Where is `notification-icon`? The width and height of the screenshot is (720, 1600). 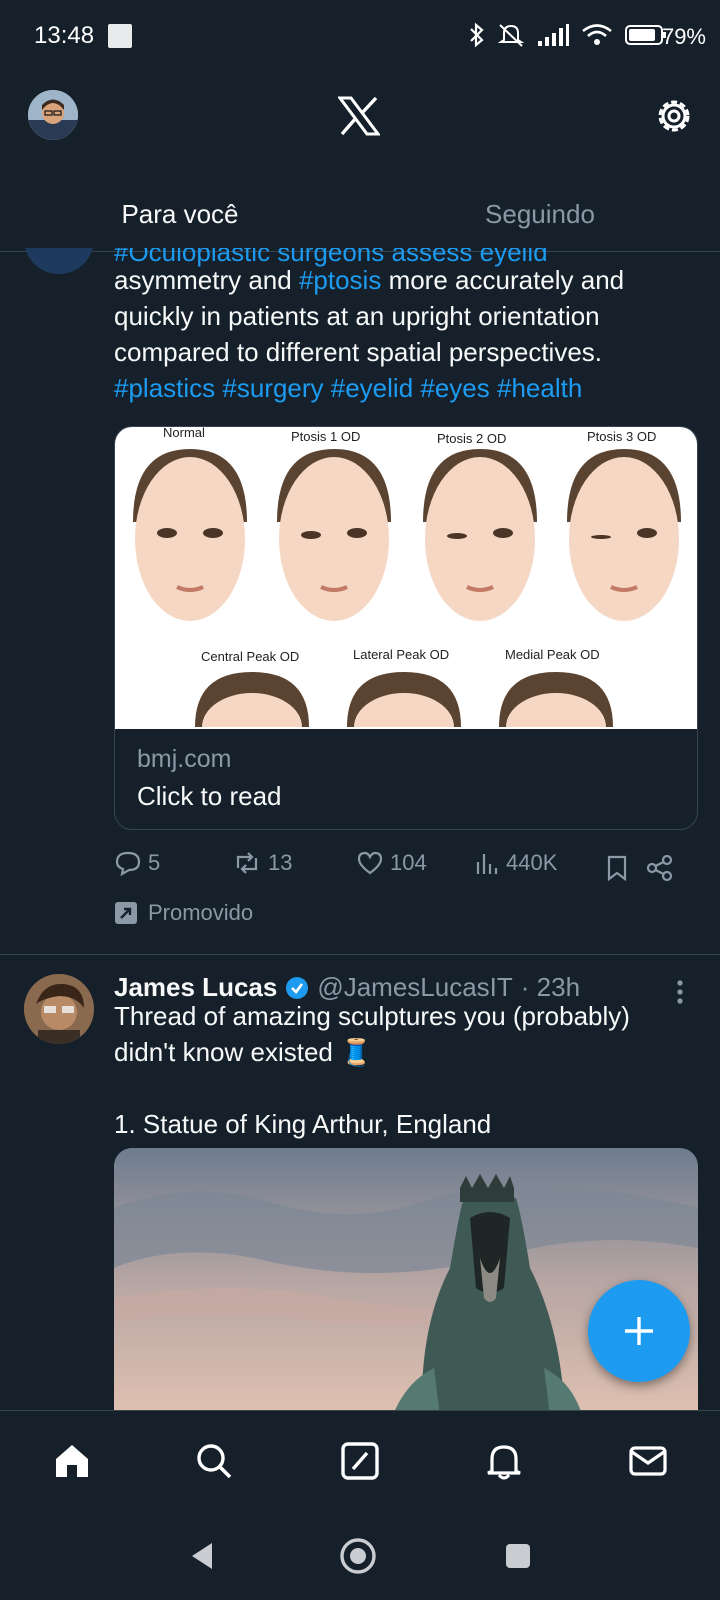
notification-icon is located at coordinates (120, 36).